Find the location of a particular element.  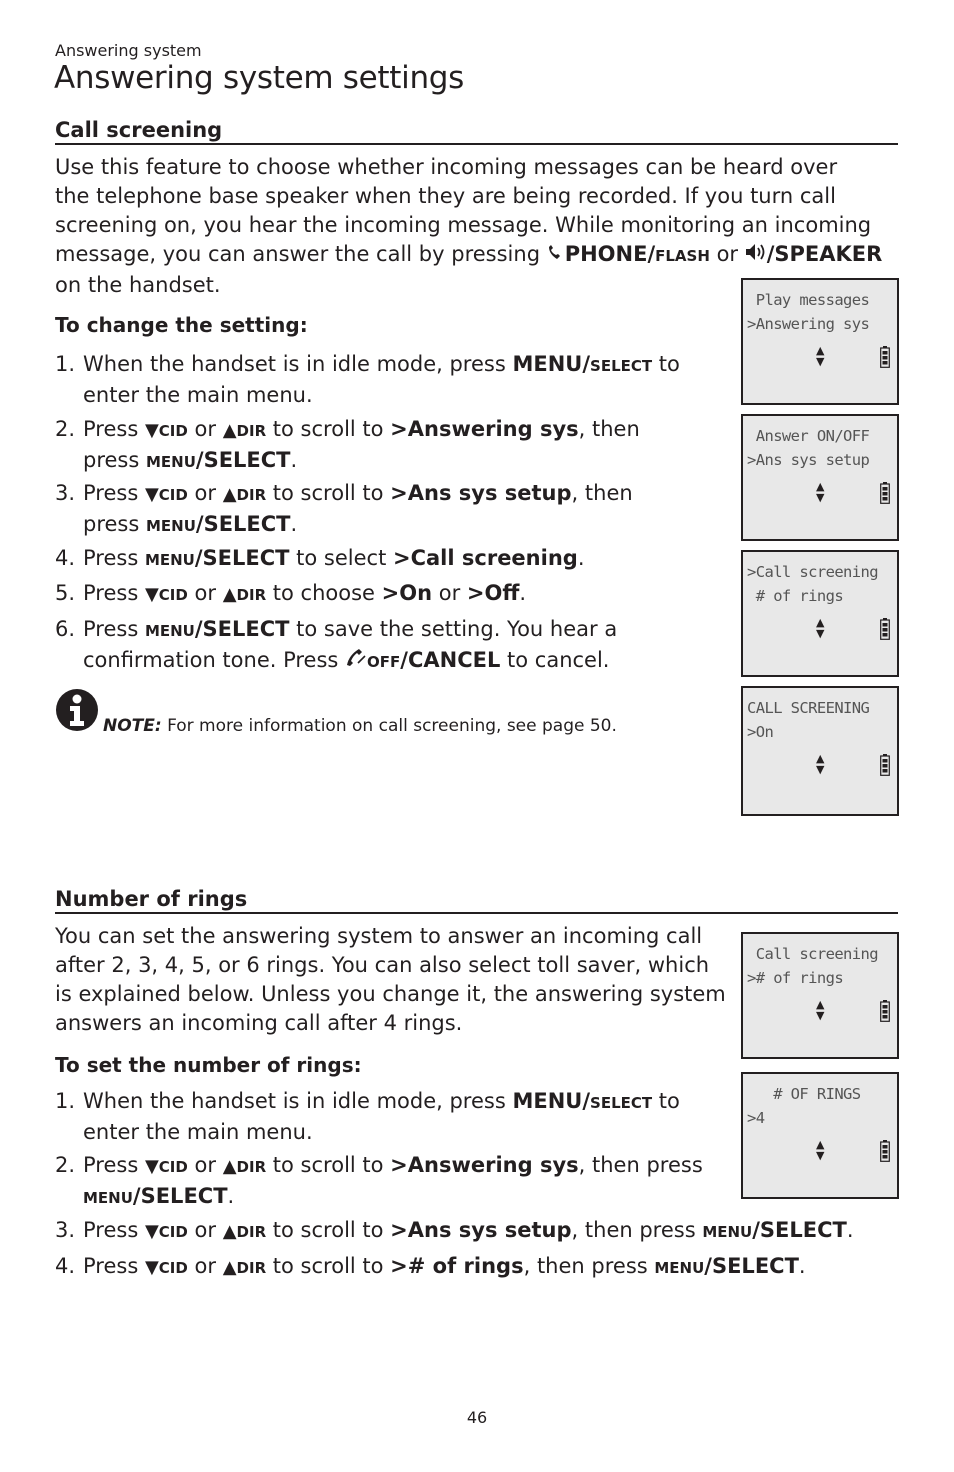

lcd-line: Play messages is located at coordinates (808, 300).